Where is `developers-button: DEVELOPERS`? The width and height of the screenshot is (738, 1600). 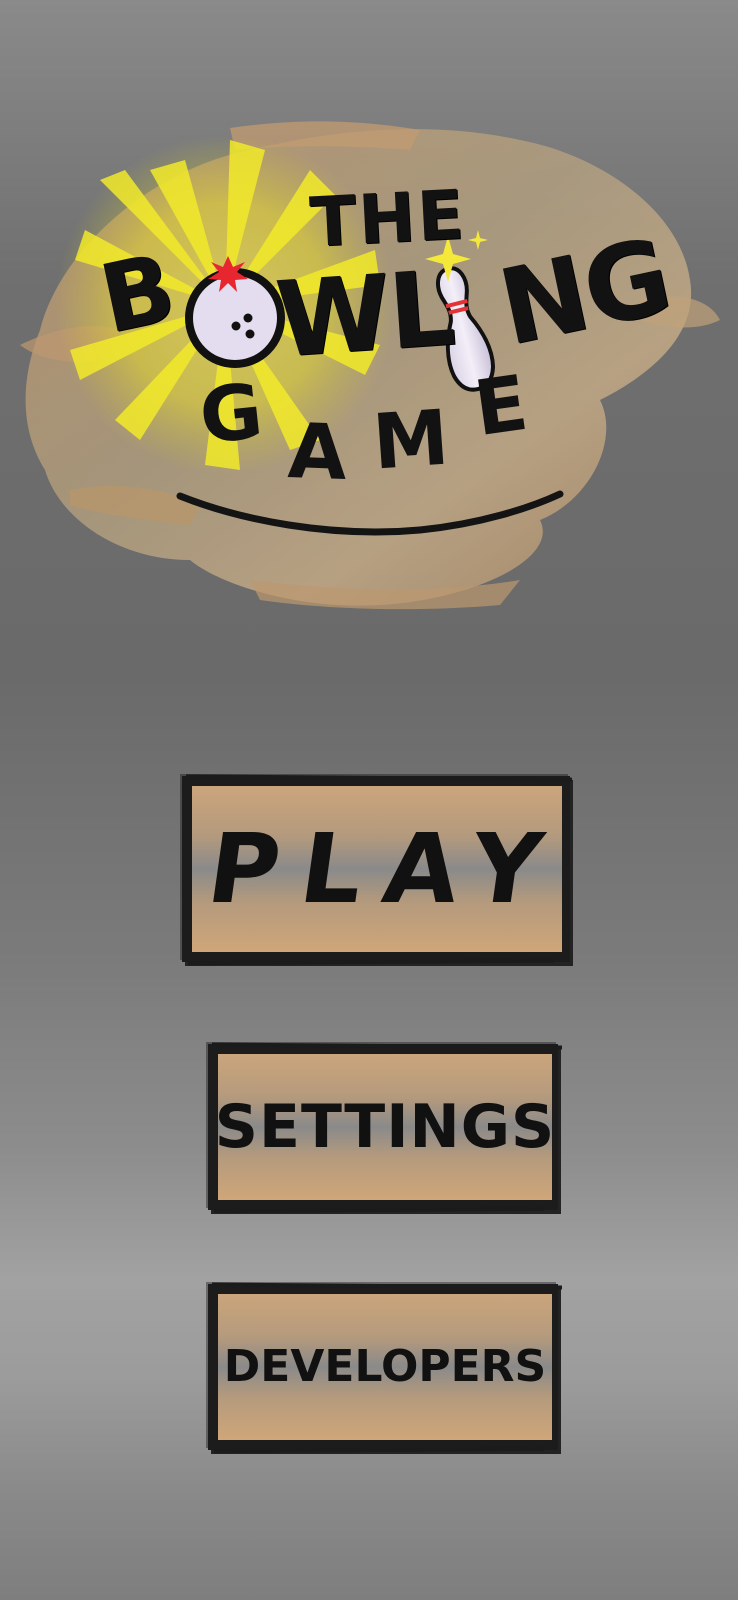
developers-button: DEVELOPERS is located at coordinates (383, 1367).